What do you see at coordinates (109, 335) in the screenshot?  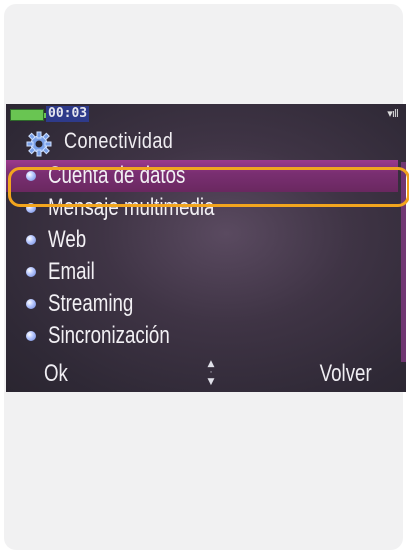 I see `menu-item-label: Sincronización` at bounding box center [109, 335].